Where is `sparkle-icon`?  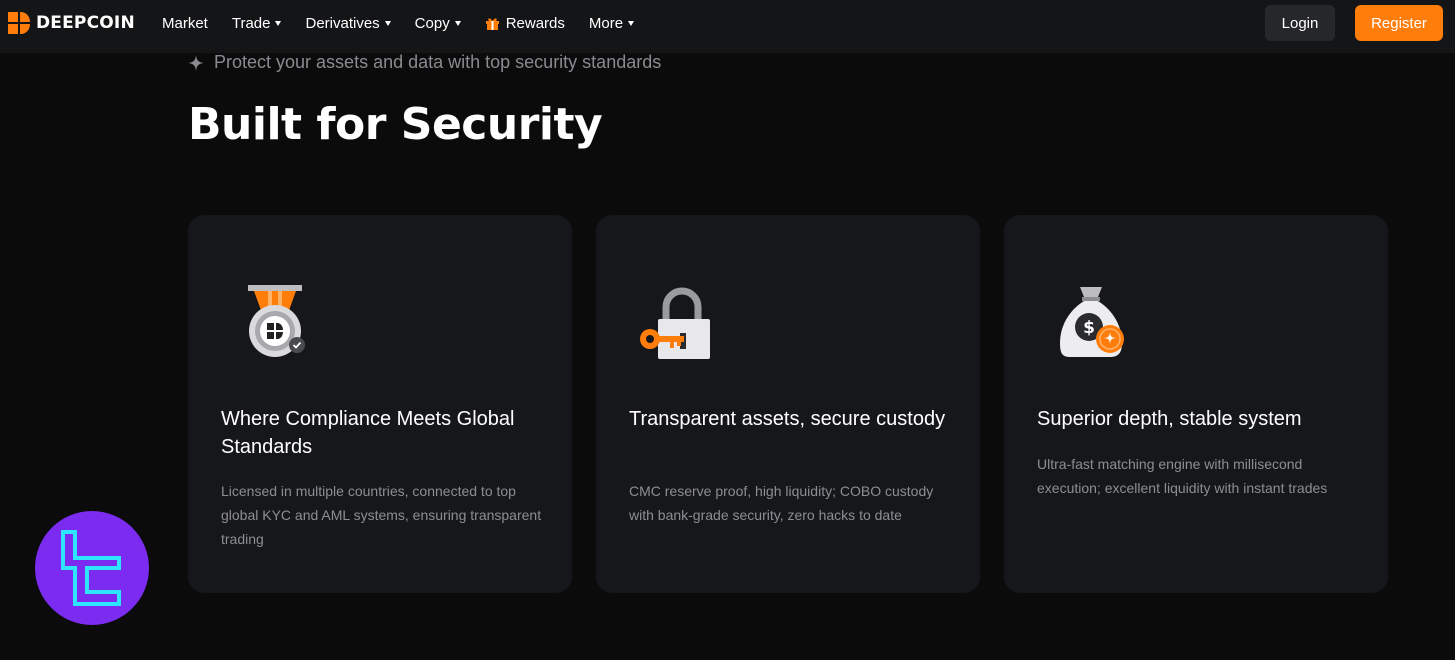 sparkle-icon is located at coordinates (196, 62).